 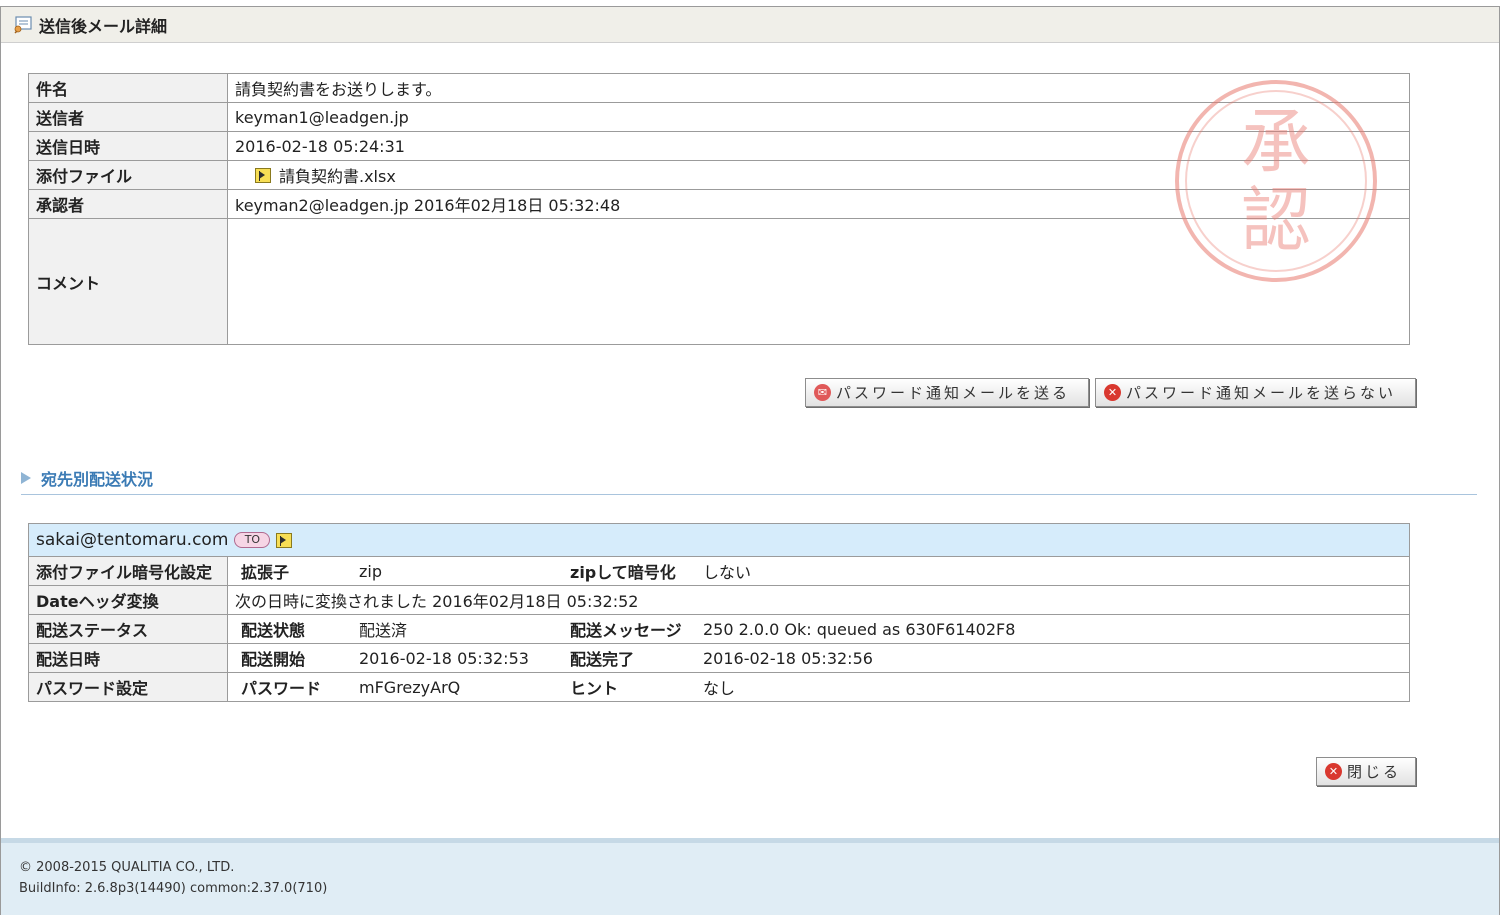 I want to click on hint-value: なし, so click(x=719, y=688).